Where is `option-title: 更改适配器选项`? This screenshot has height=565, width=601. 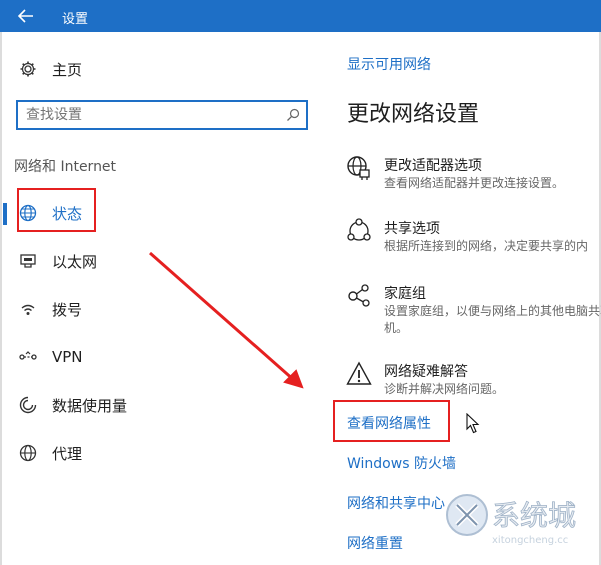 option-title: 更改适配器选项 is located at coordinates (433, 166).